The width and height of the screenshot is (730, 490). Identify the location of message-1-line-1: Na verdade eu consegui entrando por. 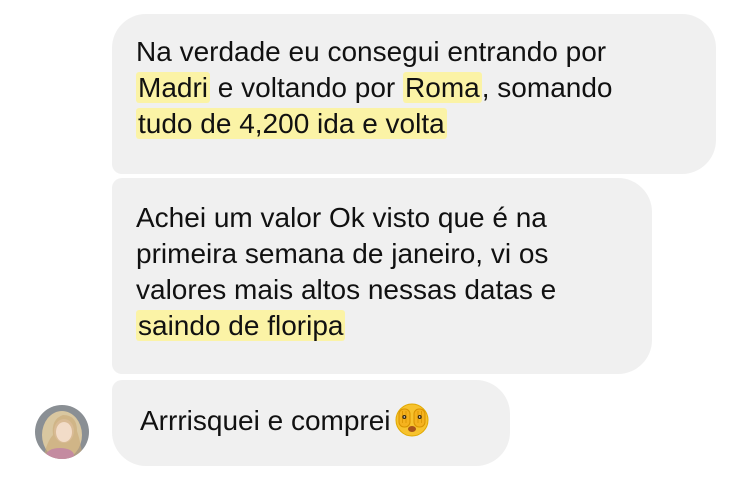
(371, 51).